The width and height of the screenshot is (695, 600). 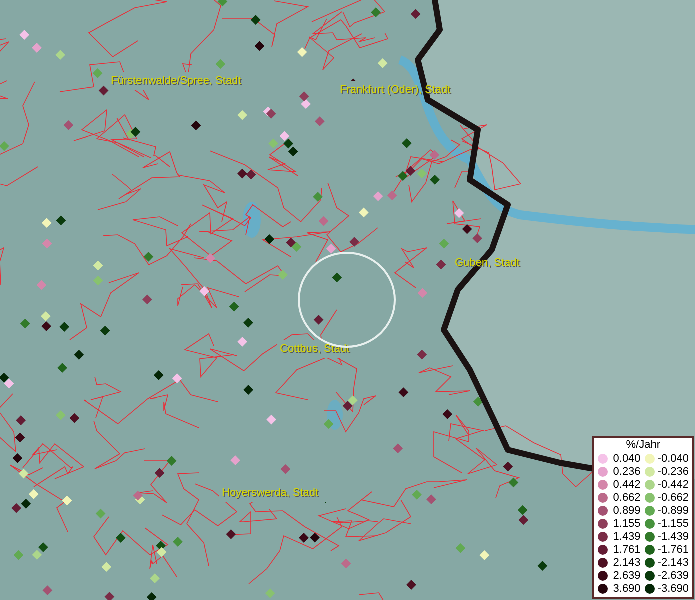 What do you see at coordinates (643, 445) in the screenshot?
I see `legend-title: %/Jahr` at bounding box center [643, 445].